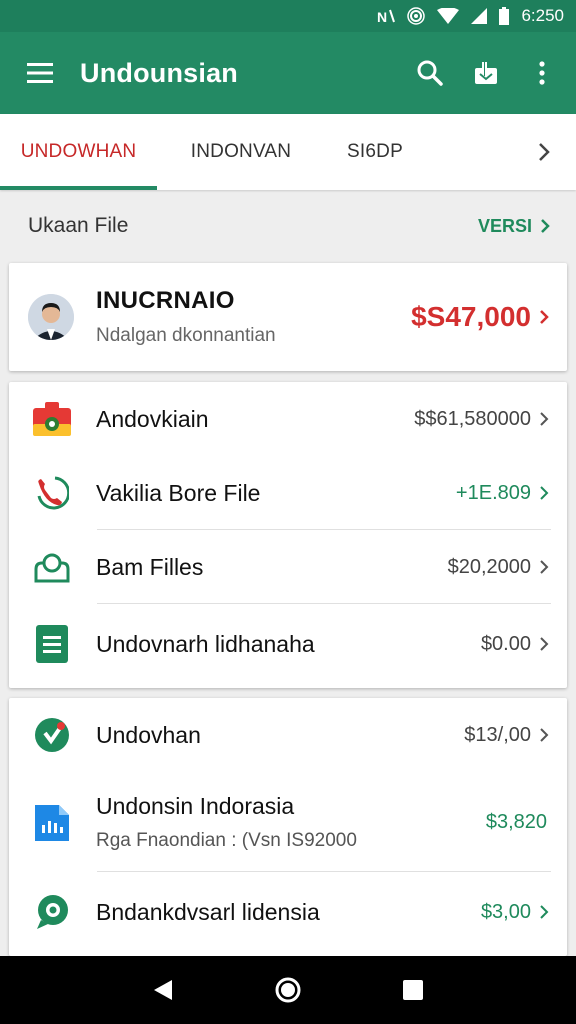 The image size is (576, 1024). I want to click on menu-button, so click(40, 73).